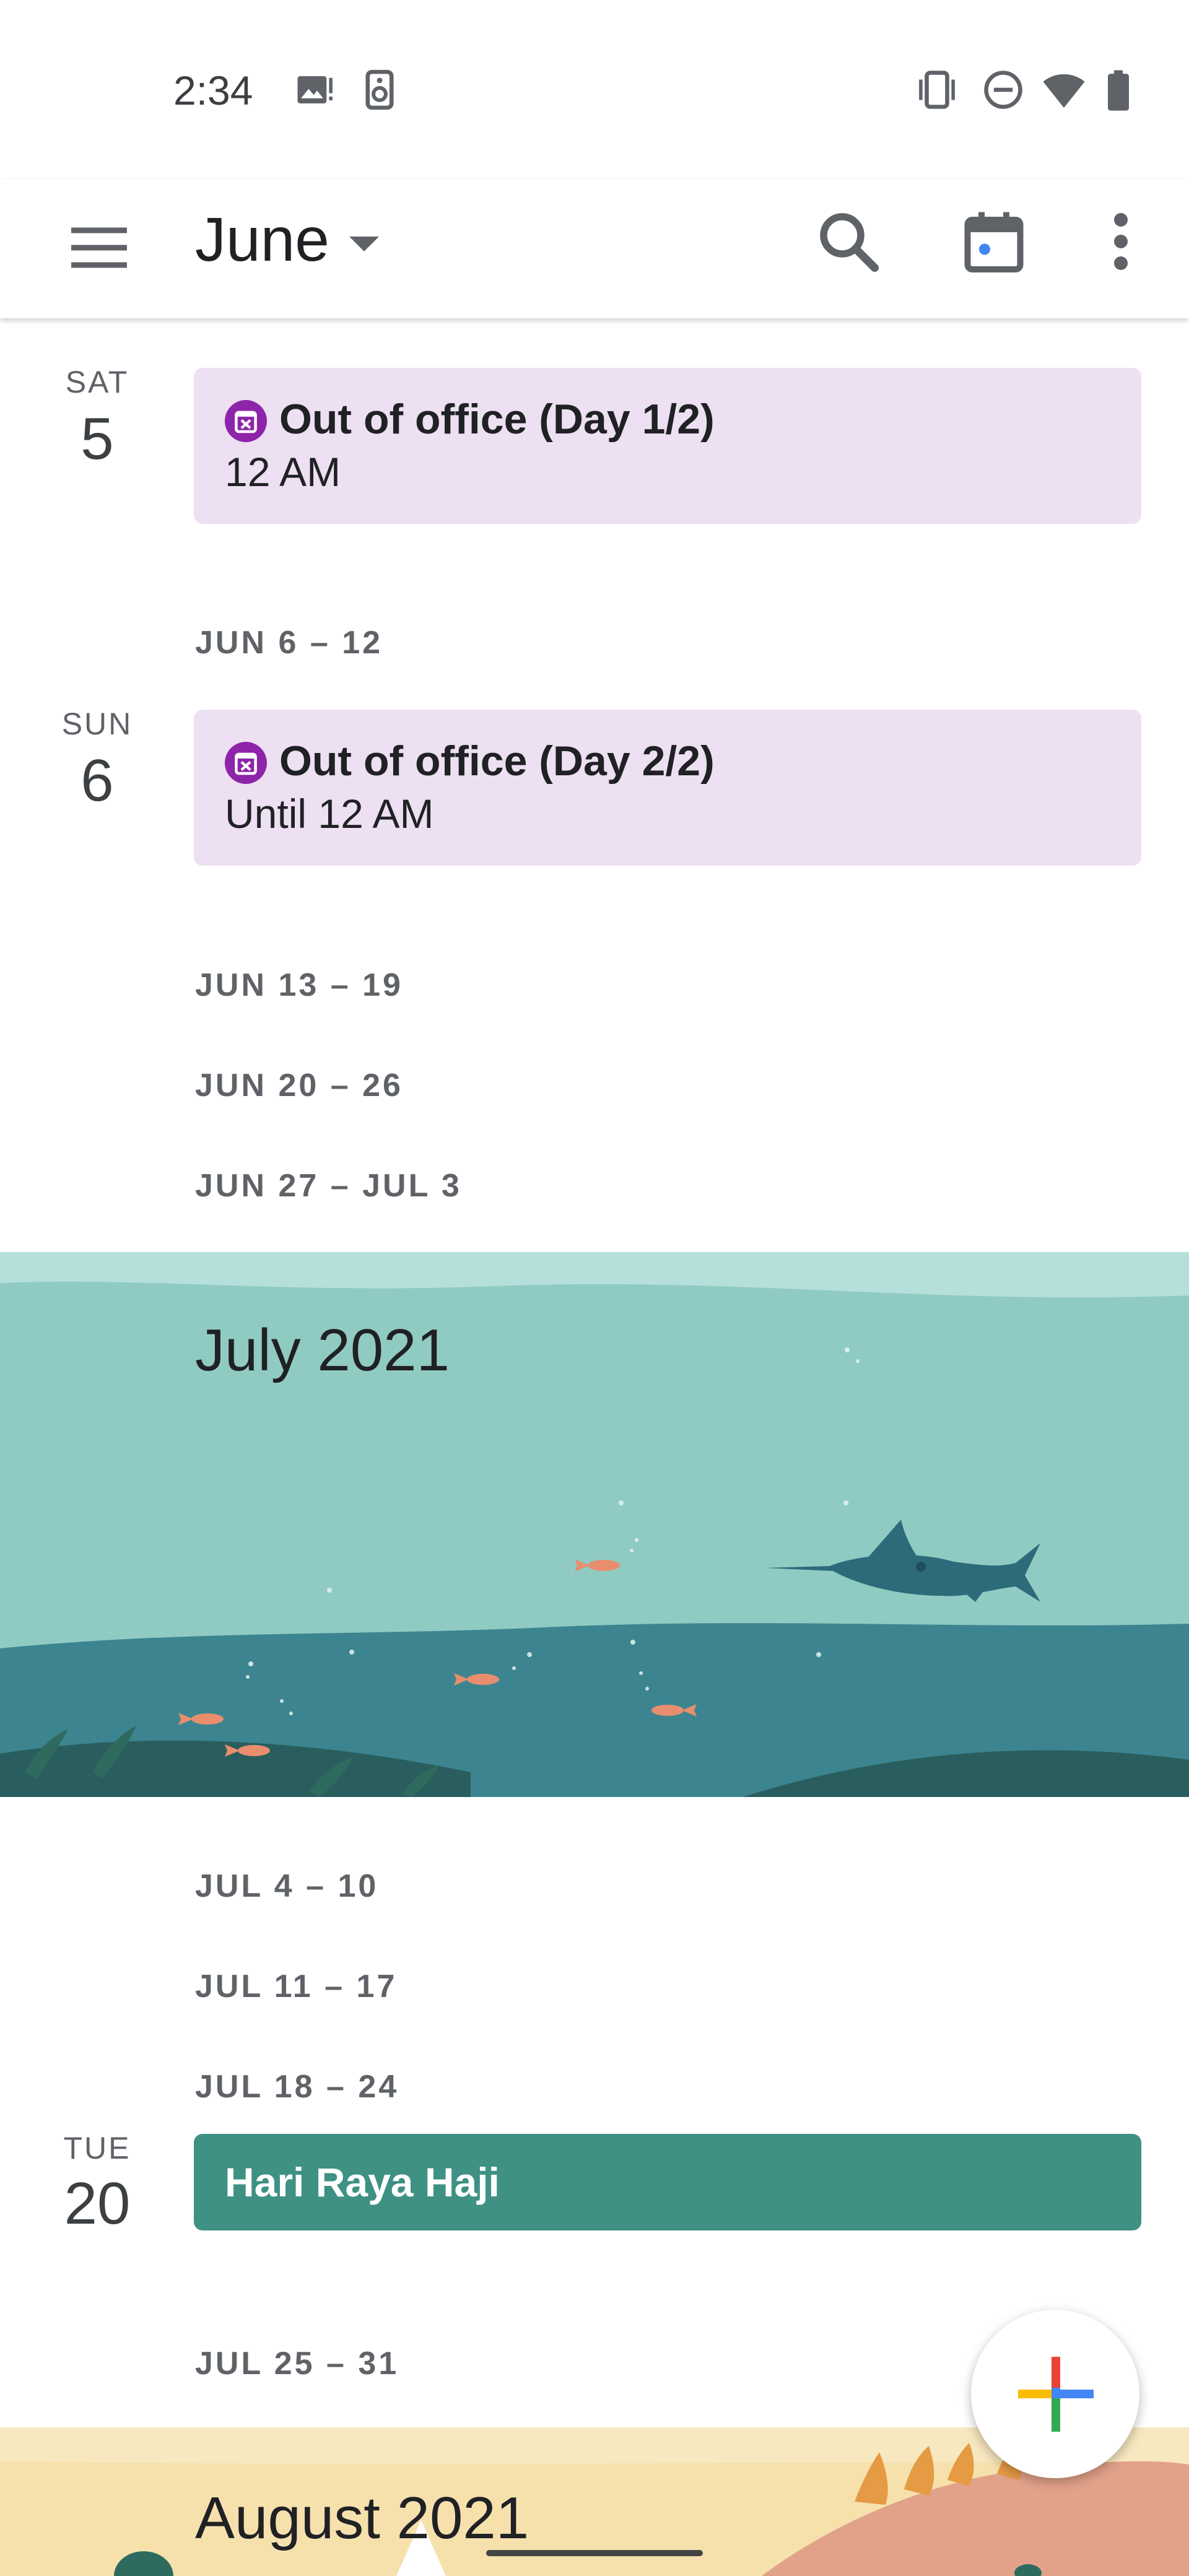 Image resolution: width=1189 pixels, height=2576 pixels. Describe the element at coordinates (594, 2553) in the screenshot. I see `gesture-nav-handle` at that location.